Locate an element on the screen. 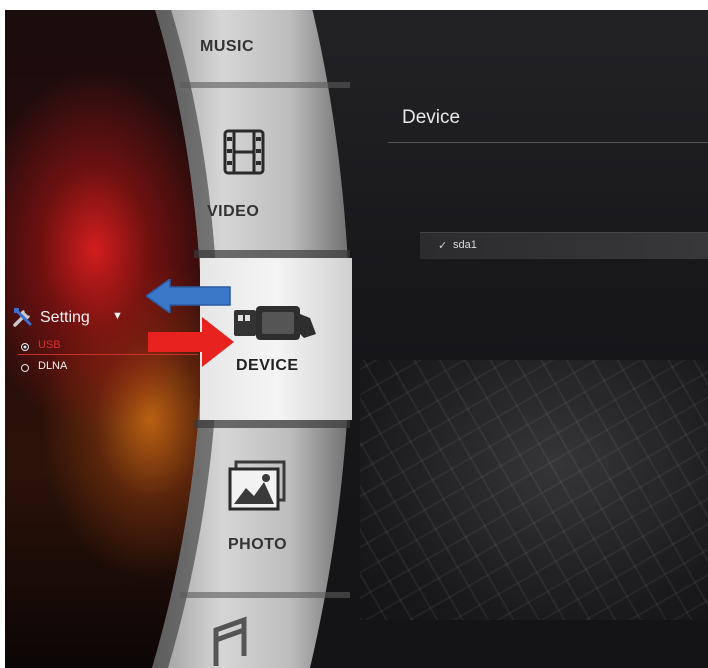 The width and height of the screenshot is (708, 668). menu-item-device: DEVICE is located at coordinates (267, 366).